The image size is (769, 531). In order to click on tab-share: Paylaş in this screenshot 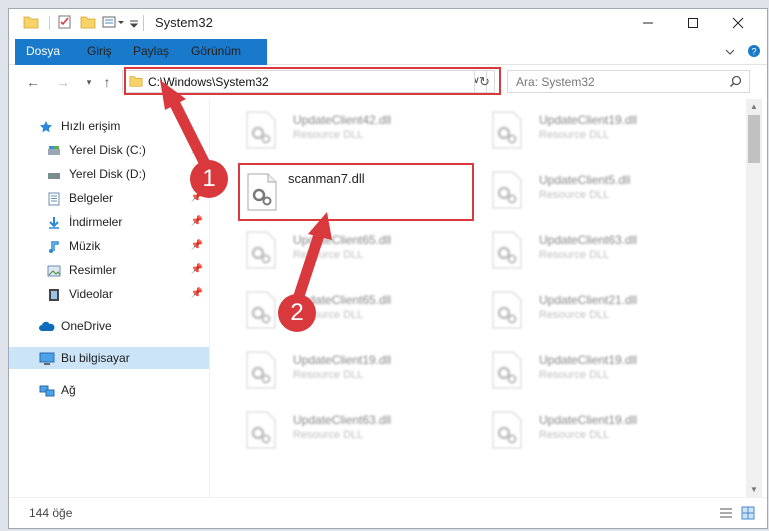, I will do `click(151, 51)`.